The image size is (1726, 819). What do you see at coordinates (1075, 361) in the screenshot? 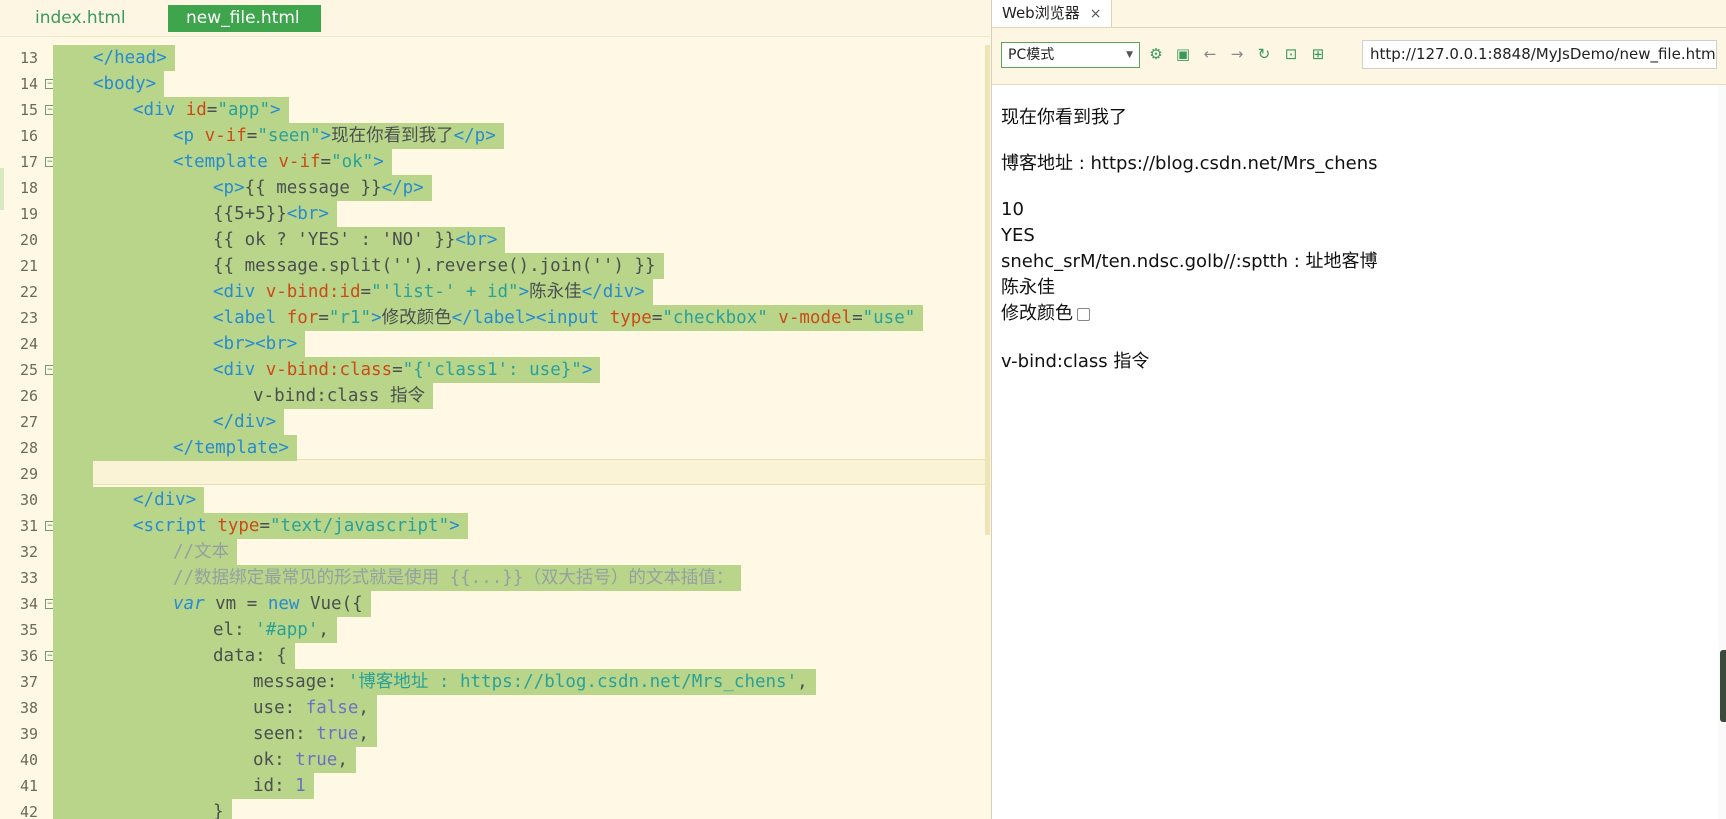
I see `class-div: v-bind:class 指令` at bounding box center [1075, 361].